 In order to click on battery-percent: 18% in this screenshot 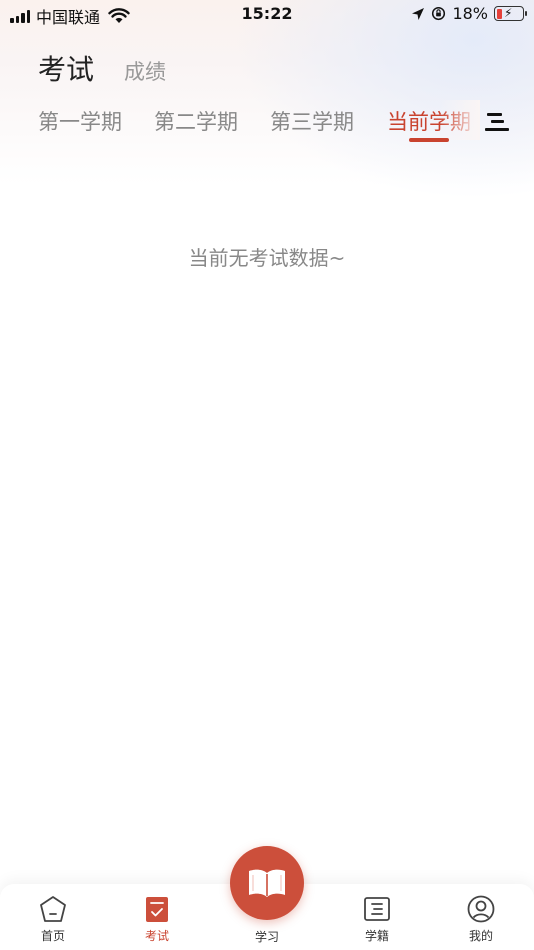, I will do `click(470, 13)`.